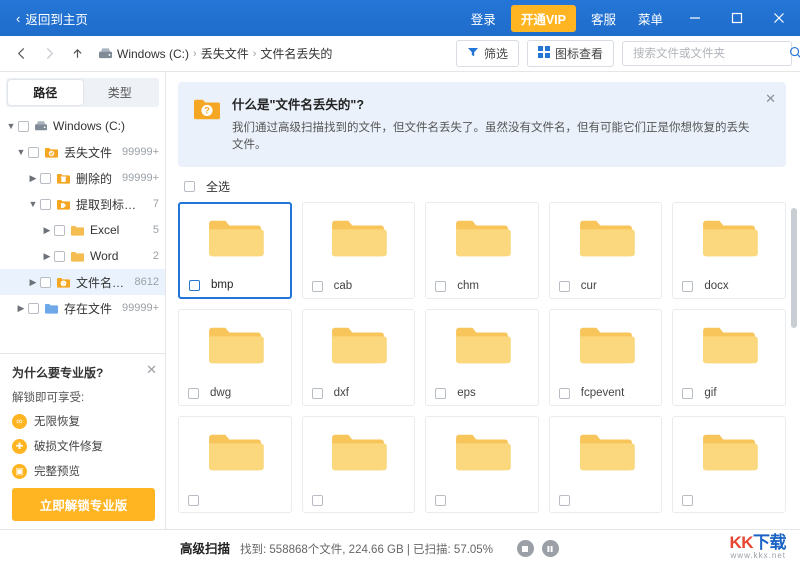  I want to click on search-icon, so click(794, 54).